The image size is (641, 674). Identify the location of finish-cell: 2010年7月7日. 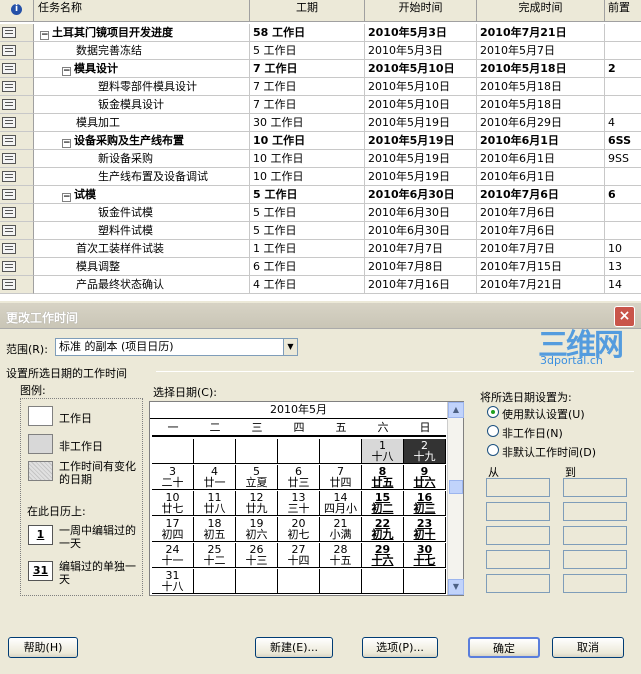
(541, 249).